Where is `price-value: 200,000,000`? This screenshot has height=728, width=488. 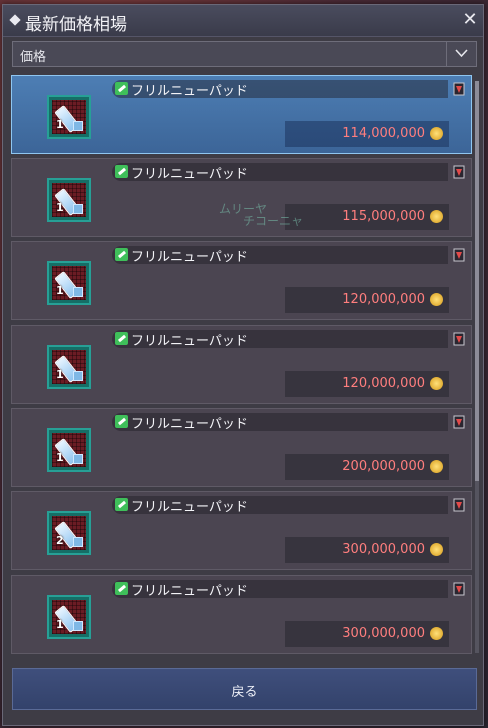
price-value: 200,000,000 is located at coordinates (383, 466).